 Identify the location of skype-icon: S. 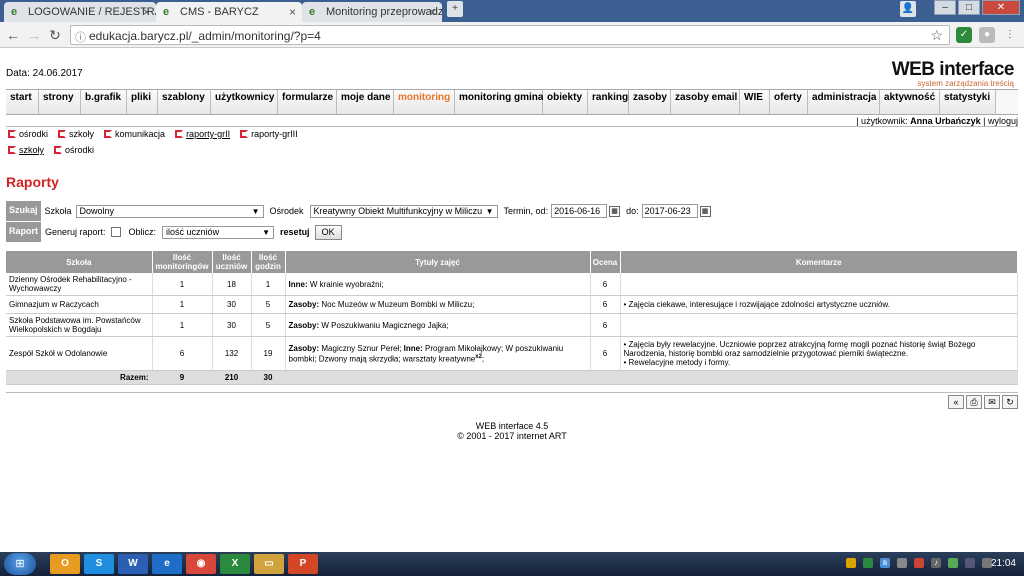
(99, 564).